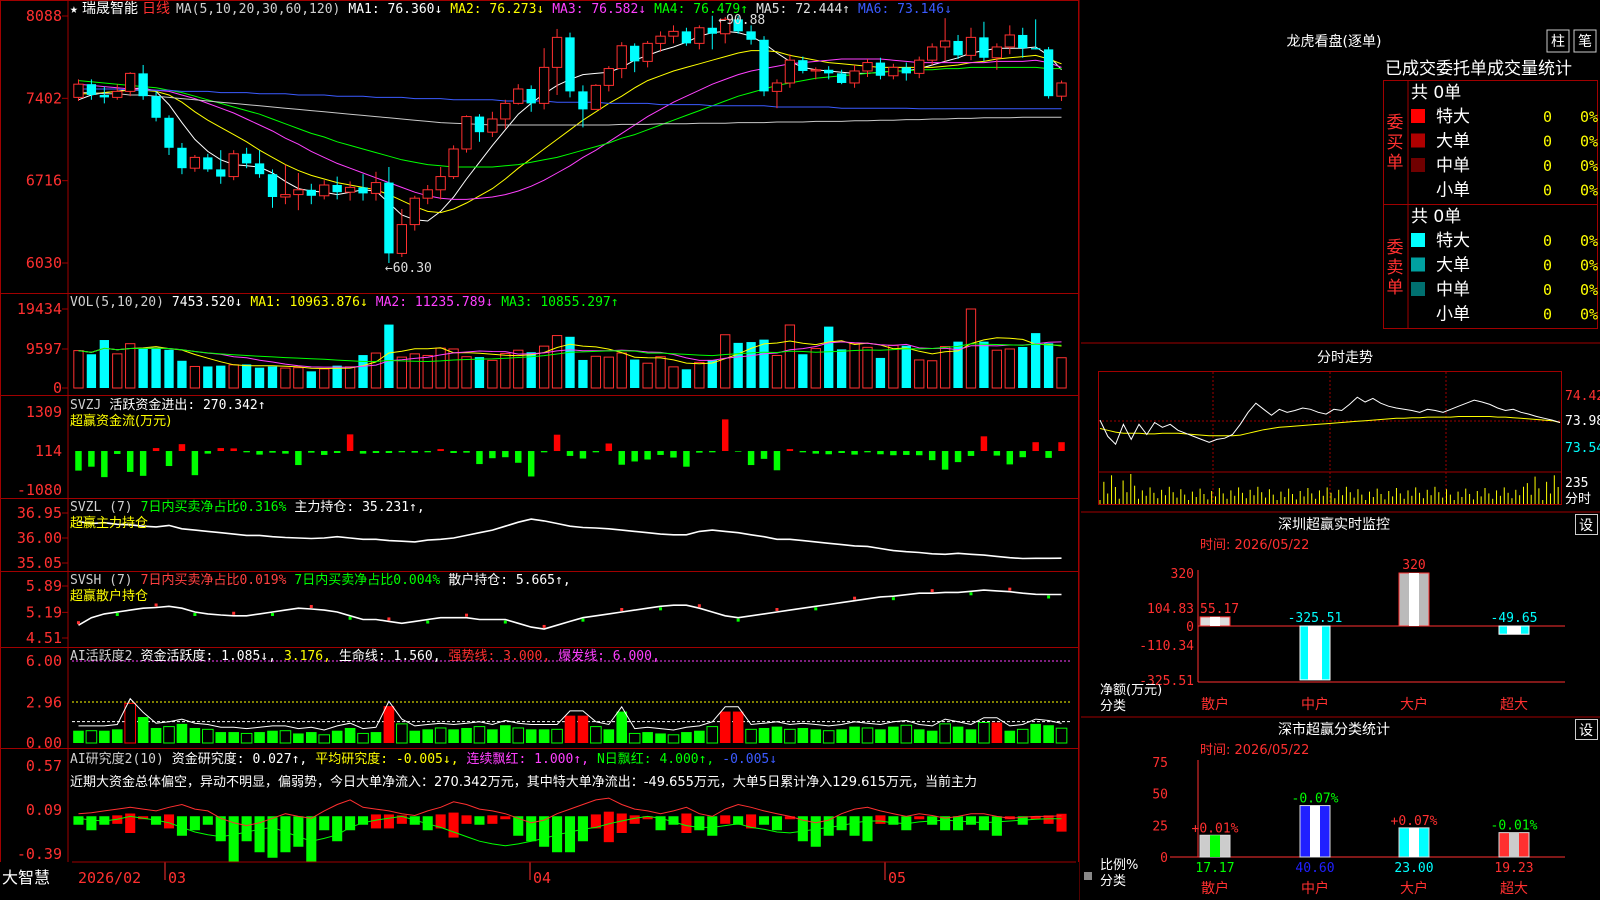 This screenshot has width=1600, height=900. I want to click on price-axis-label: 6030, so click(44, 263).